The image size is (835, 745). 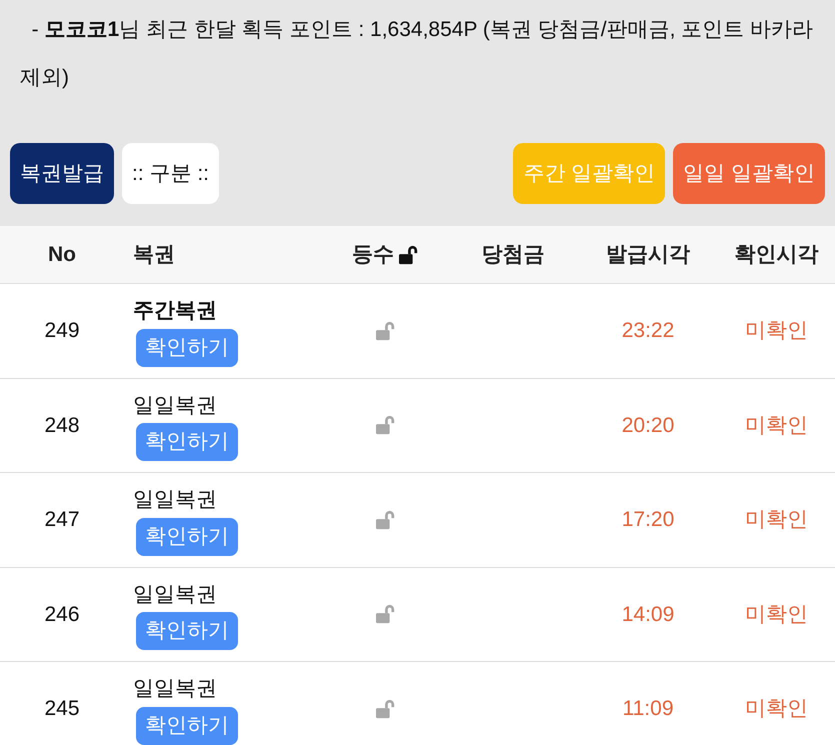 What do you see at coordinates (62, 255) in the screenshot?
I see `column-header: No` at bounding box center [62, 255].